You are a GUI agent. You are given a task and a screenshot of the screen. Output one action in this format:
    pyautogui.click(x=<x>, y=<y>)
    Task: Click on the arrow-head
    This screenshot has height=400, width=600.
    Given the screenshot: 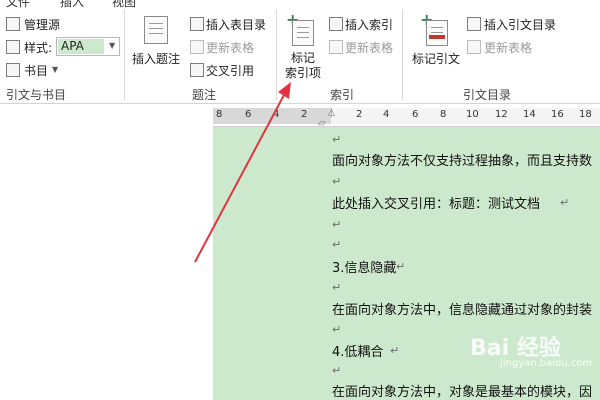 What is the action you would take?
    pyautogui.click(x=284, y=90)
    